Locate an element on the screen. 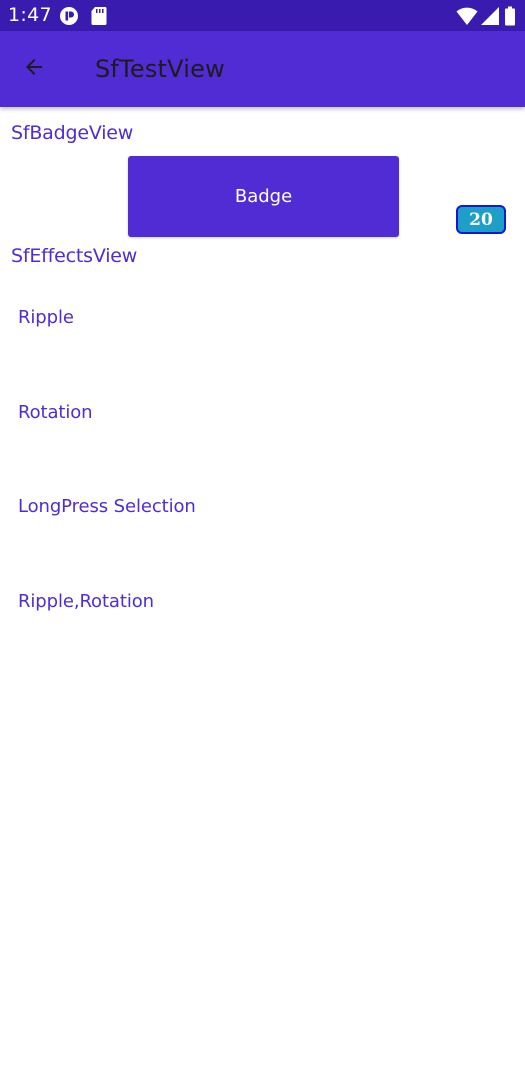 The height and width of the screenshot is (1081, 525). battery-icon is located at coordinates (511, 16).